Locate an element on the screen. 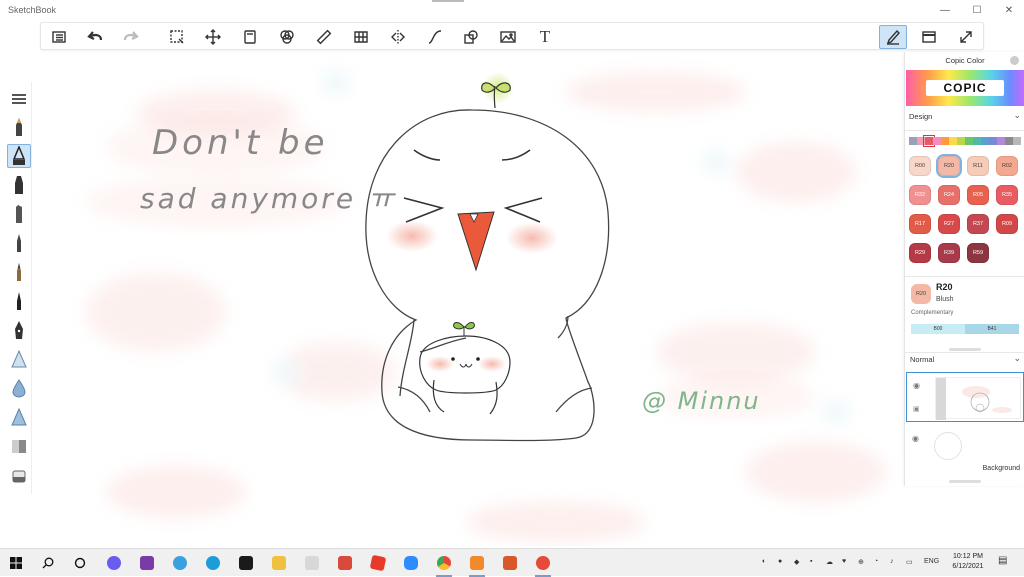  search-icon is located at coordinates (48, 563).